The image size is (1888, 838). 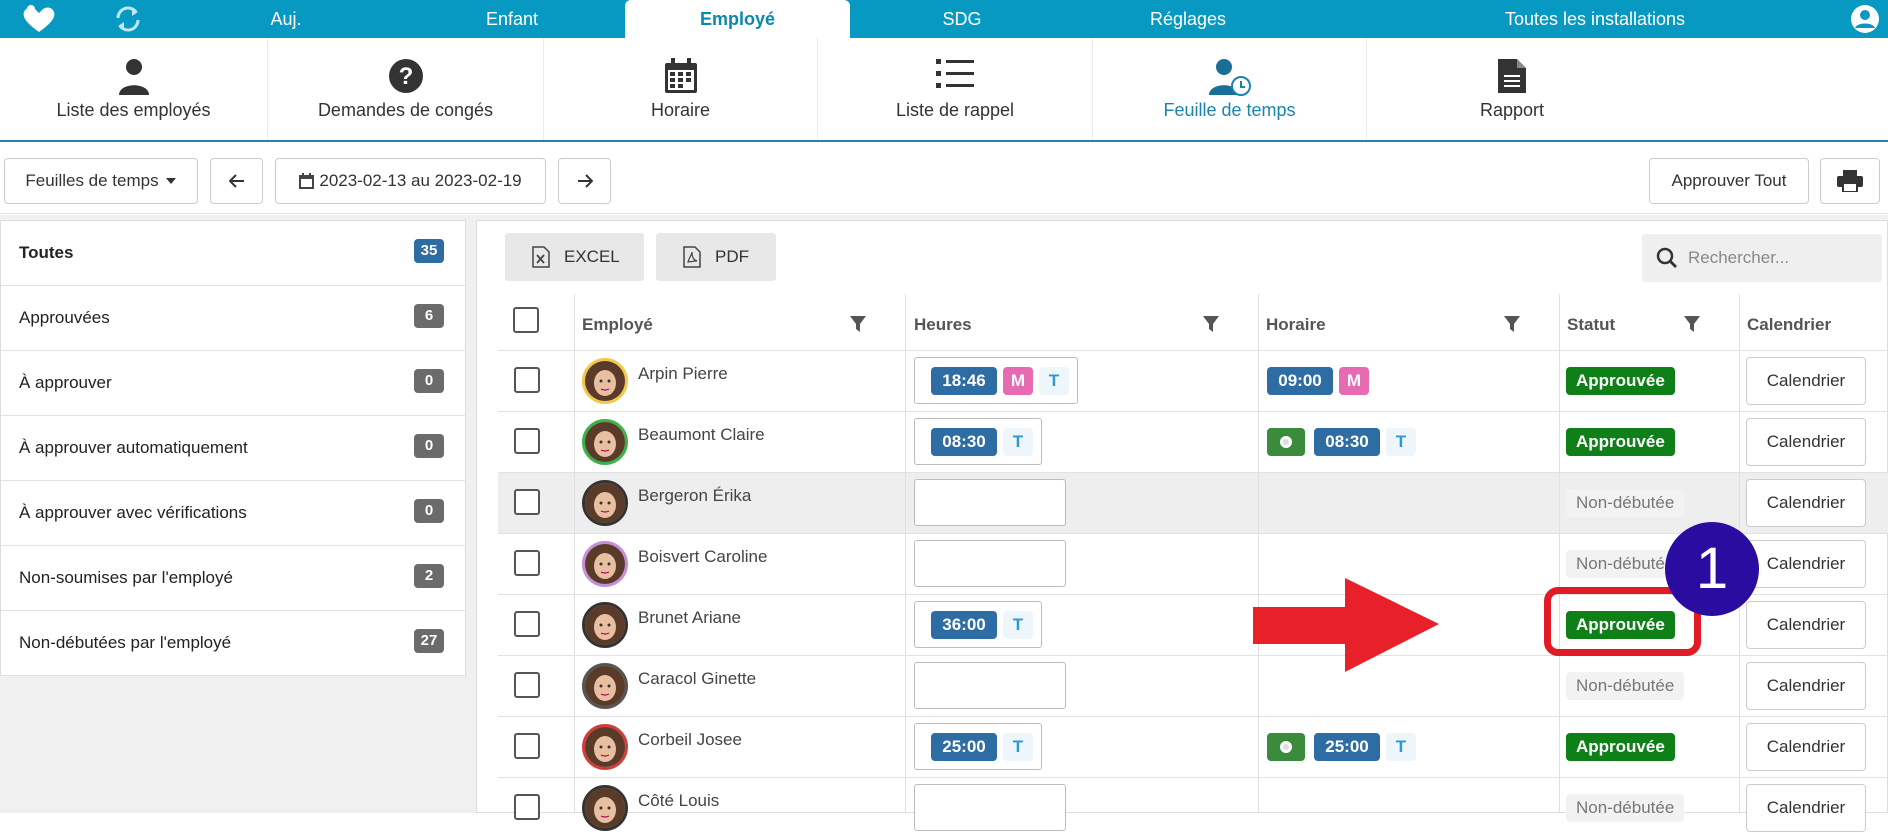 I want to click on approve-all-button: Approuver Tout, so click(x=1729, y=181).